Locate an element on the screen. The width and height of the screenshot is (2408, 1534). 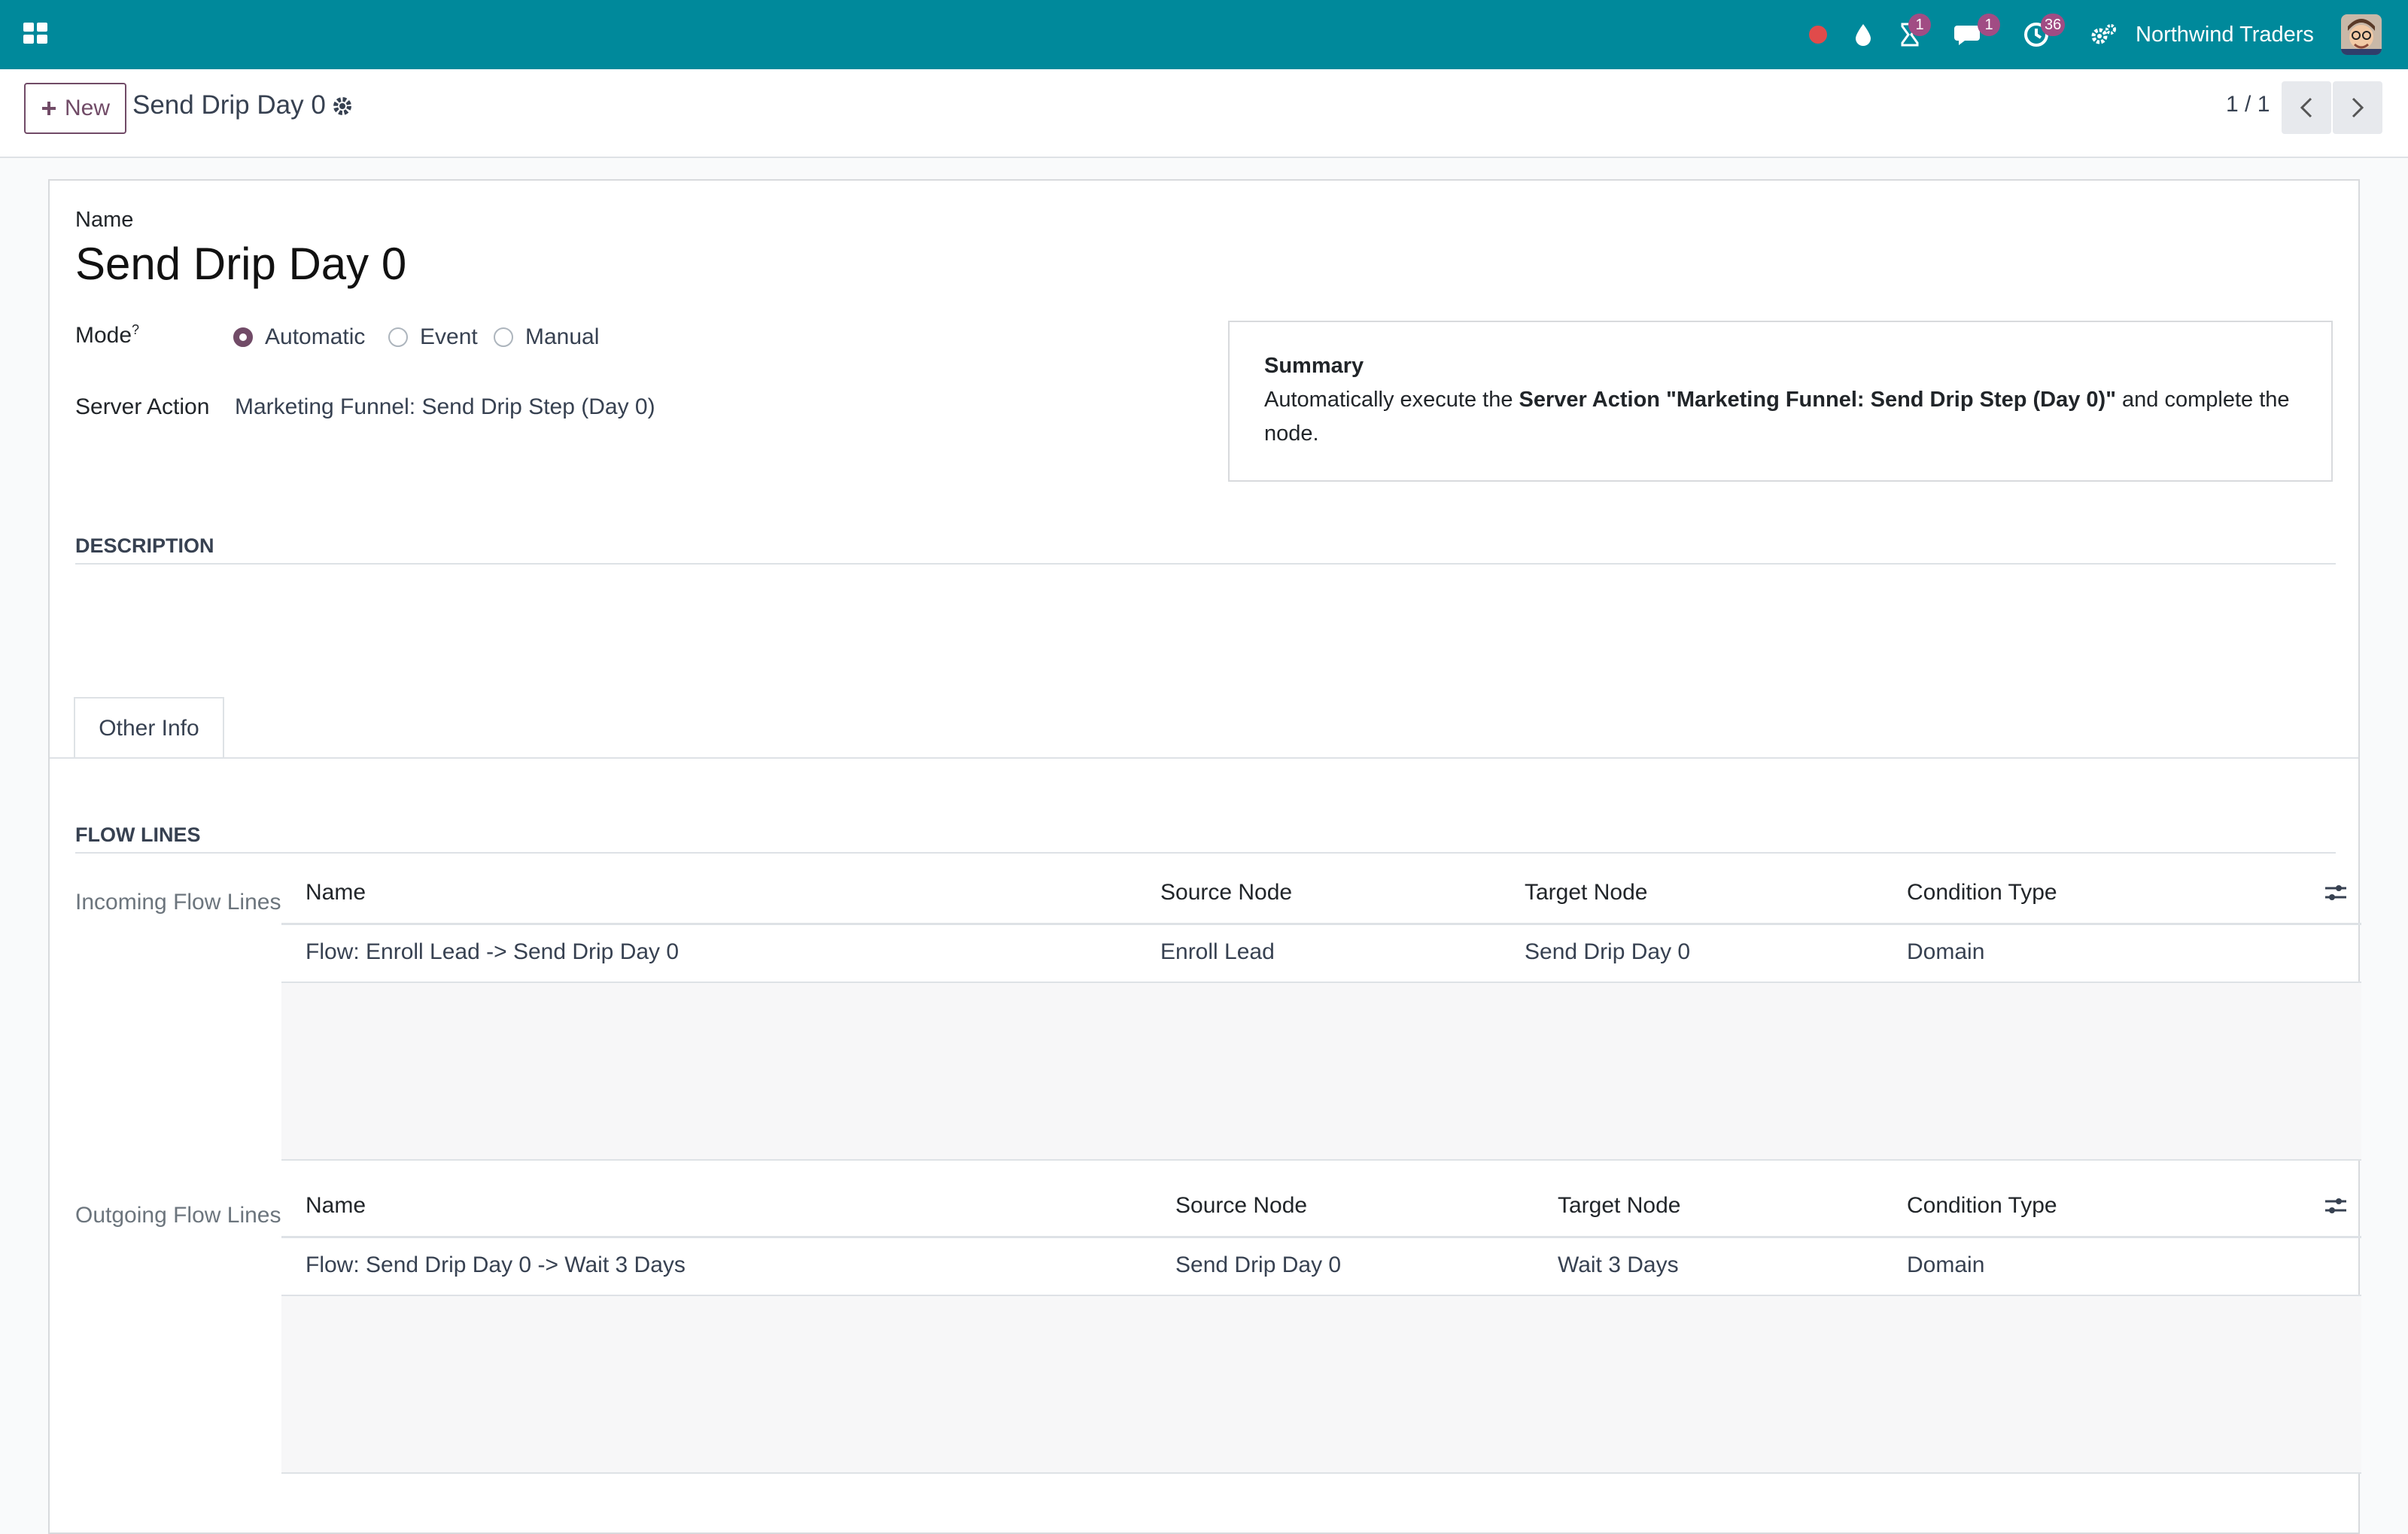
mode-option-label: Event is located at coordinates (449, 336).